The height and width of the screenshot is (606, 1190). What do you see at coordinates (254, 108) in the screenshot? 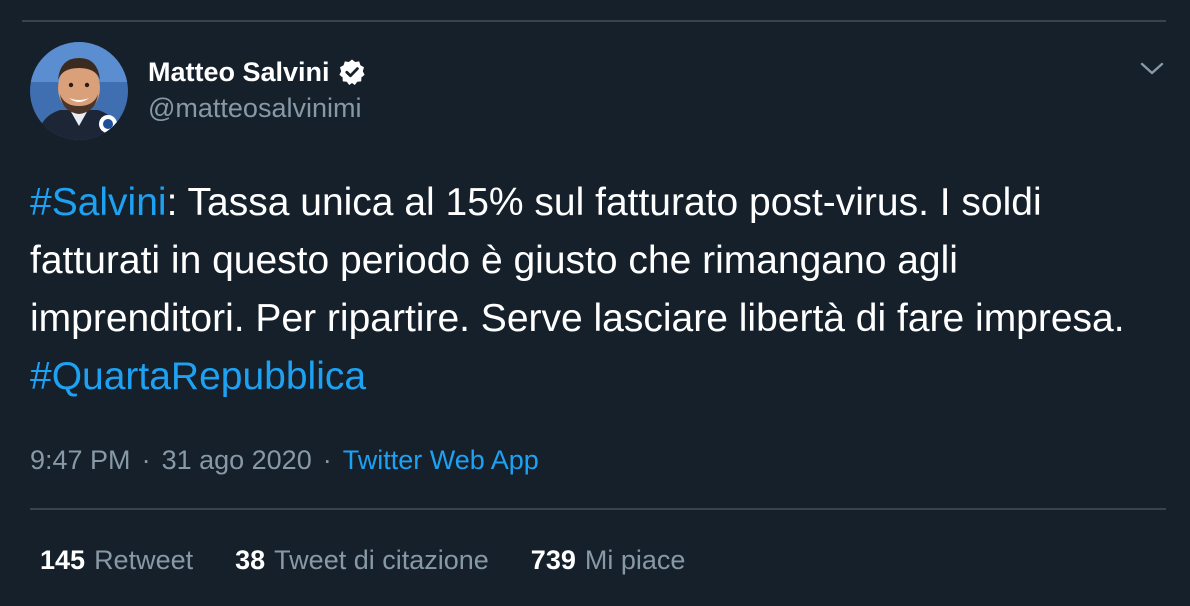
I see `author-handle: @matteosalvinimi` at bounding box center [254, 108].